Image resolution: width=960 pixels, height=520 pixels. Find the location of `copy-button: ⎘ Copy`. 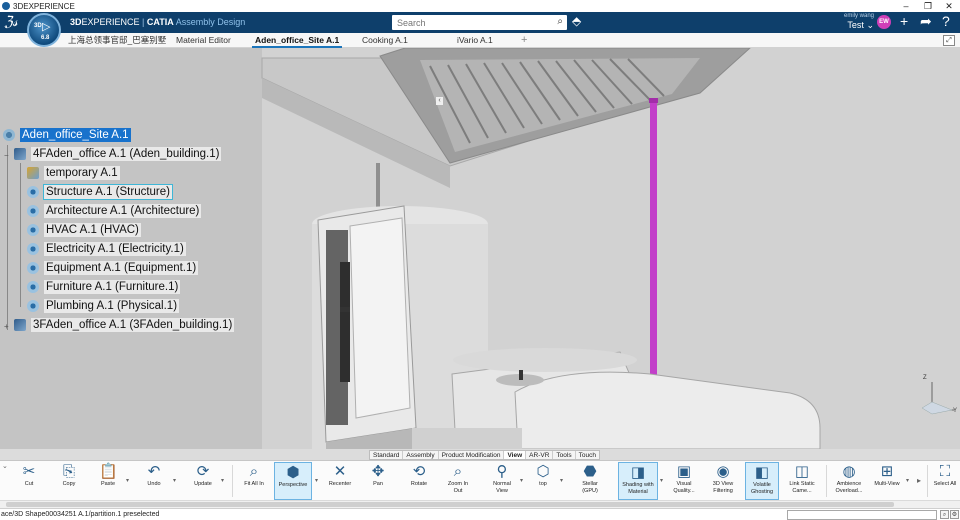

copy-button: ⎘ Copy is located at coordinates (69, 481).